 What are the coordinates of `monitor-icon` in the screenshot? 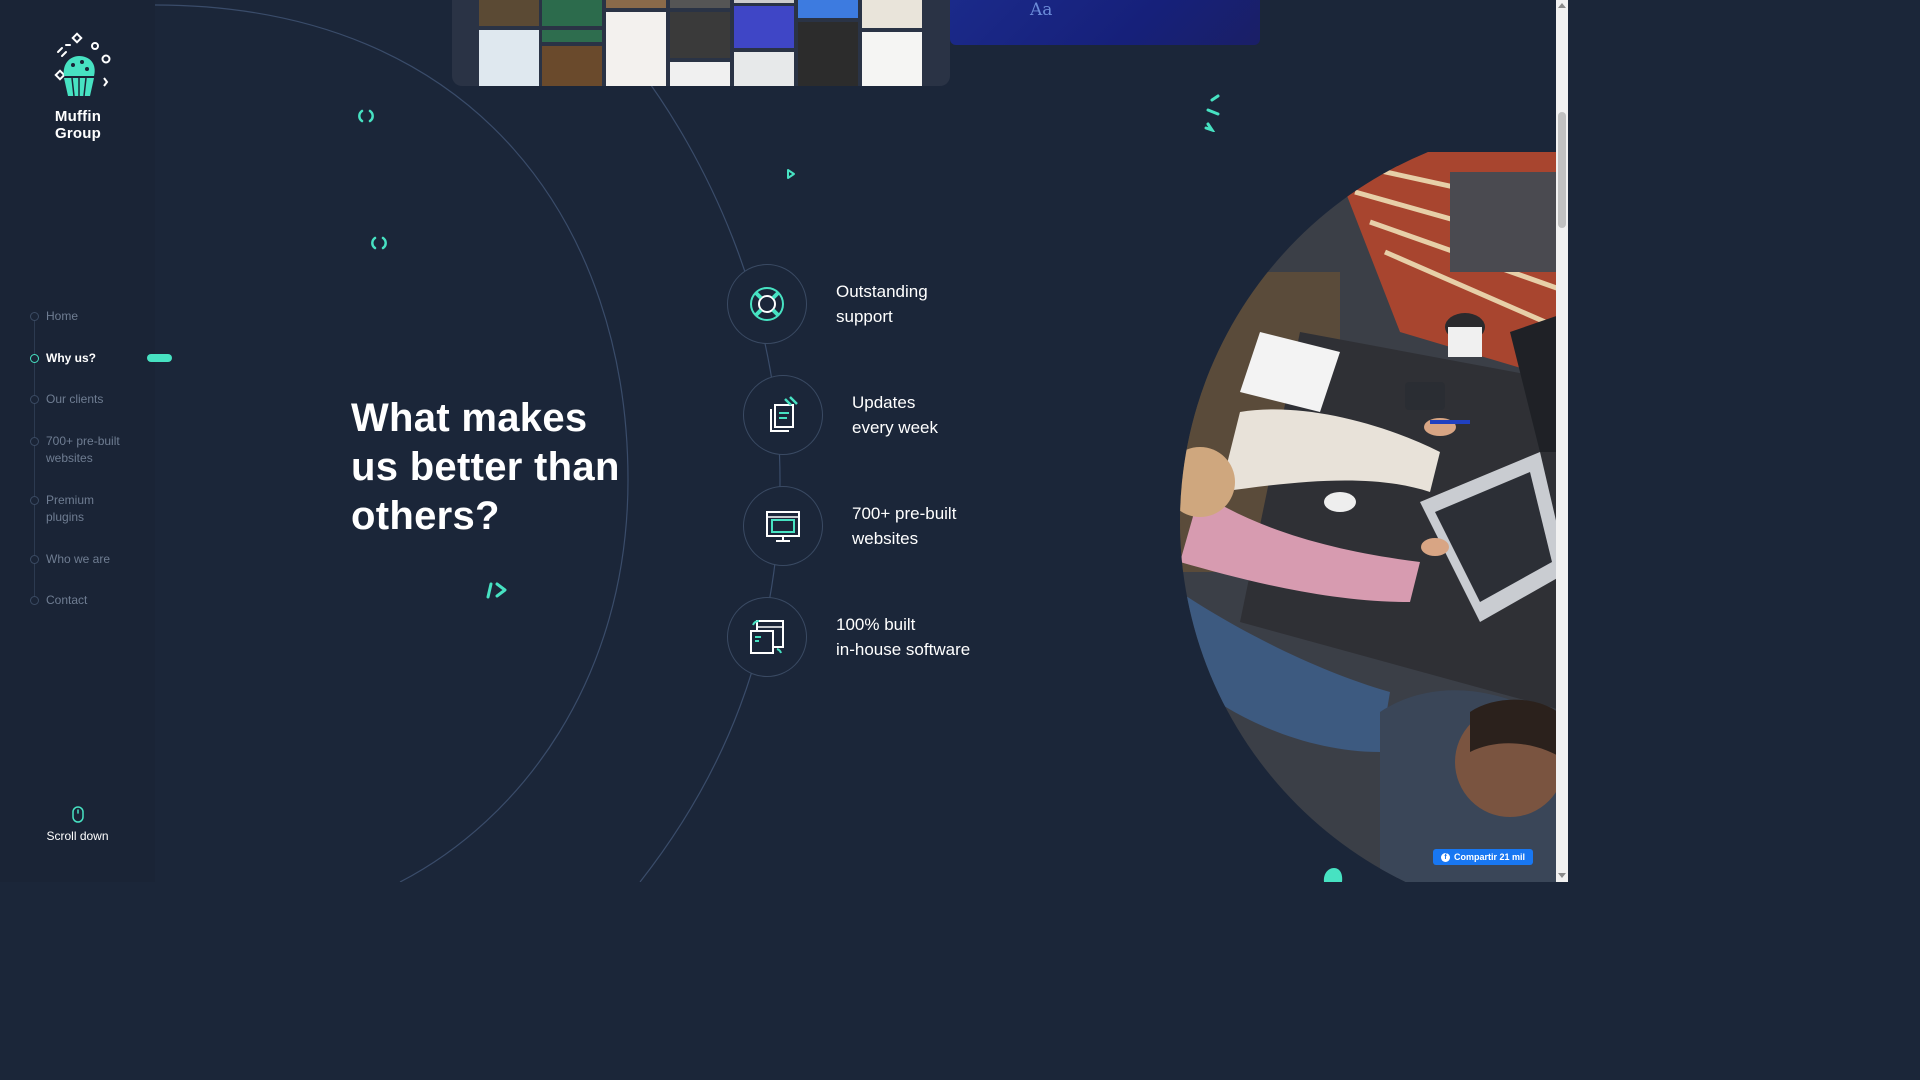 It's located at (783, 526).